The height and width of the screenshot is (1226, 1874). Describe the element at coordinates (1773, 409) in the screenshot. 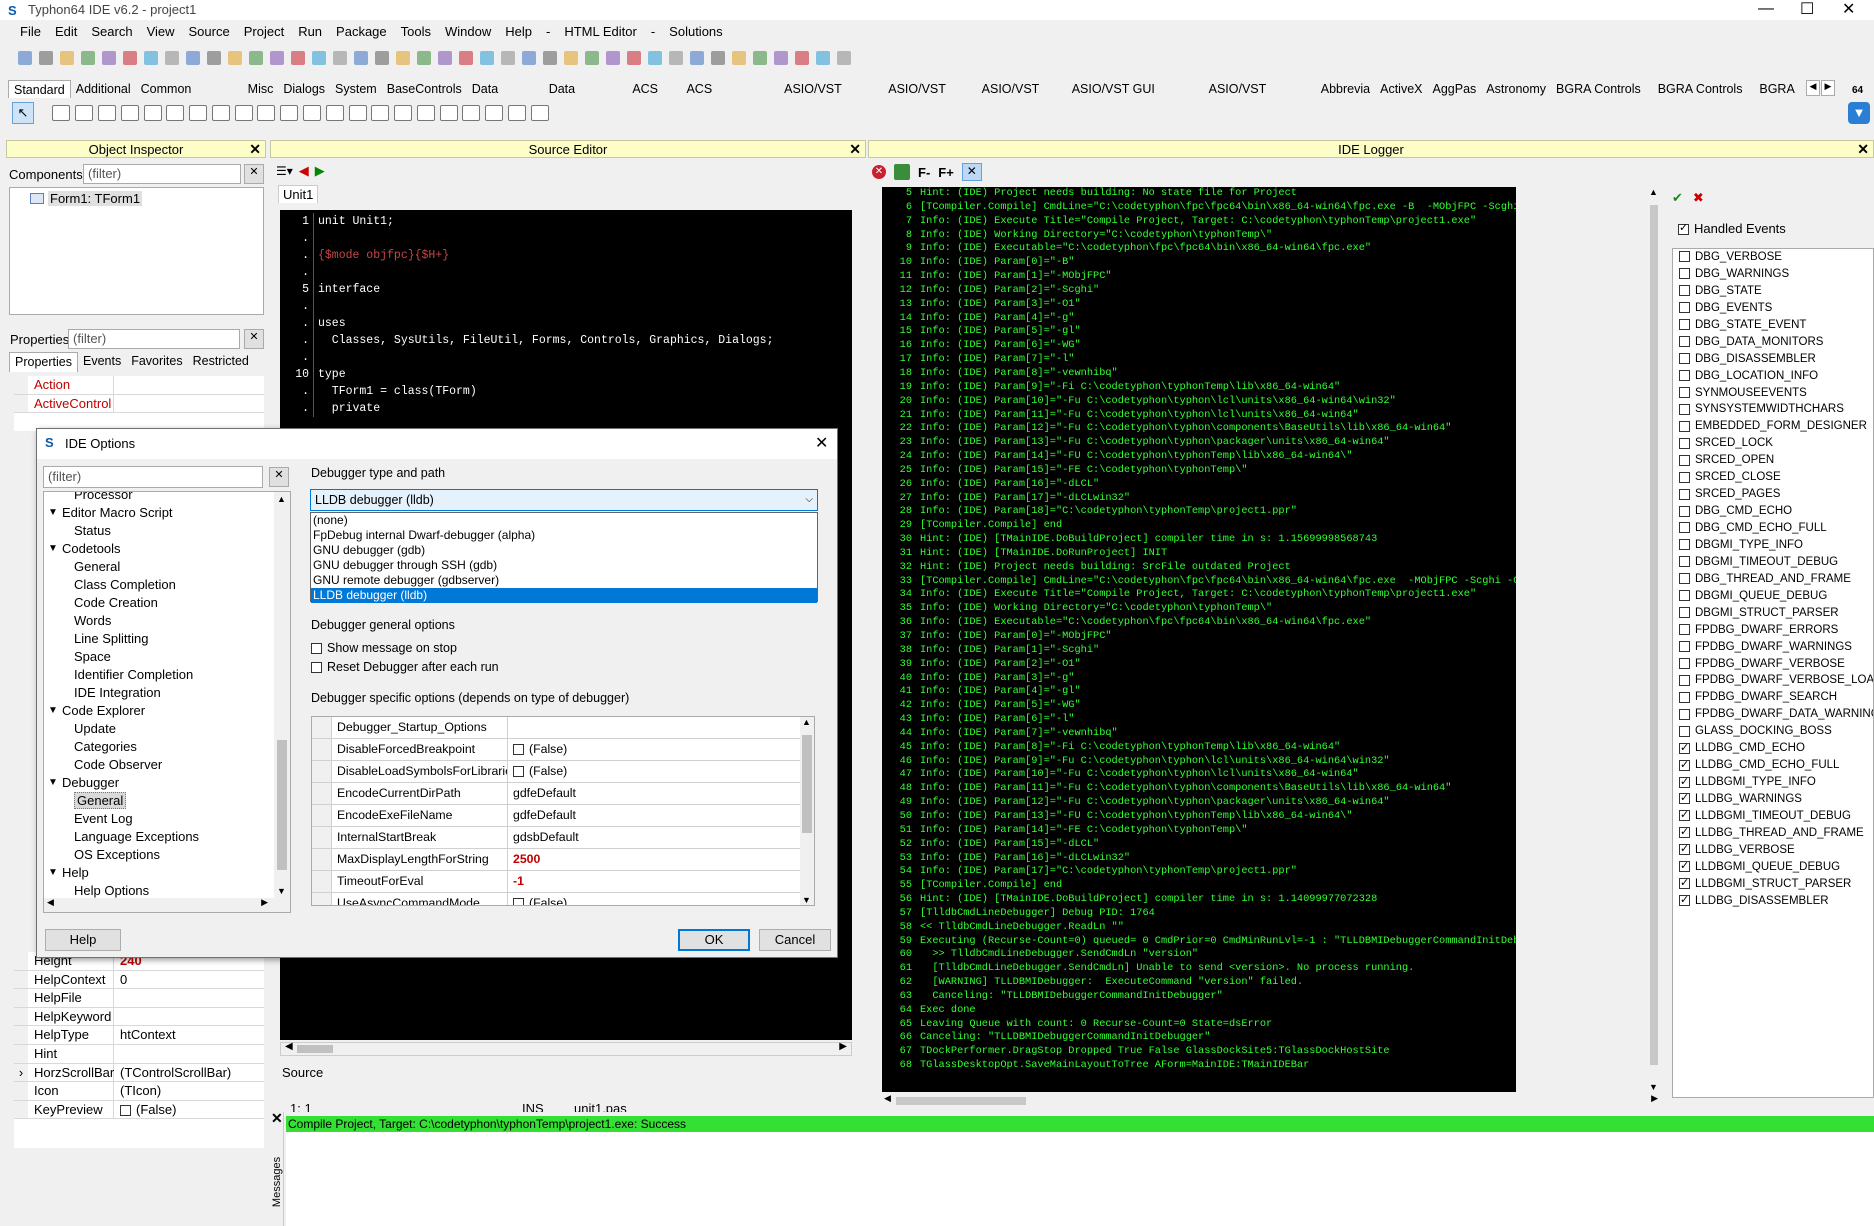

I see `event-checkbox-synsystemwidthchars: SYNSYSTEMWIDTHCHARS` at that location.